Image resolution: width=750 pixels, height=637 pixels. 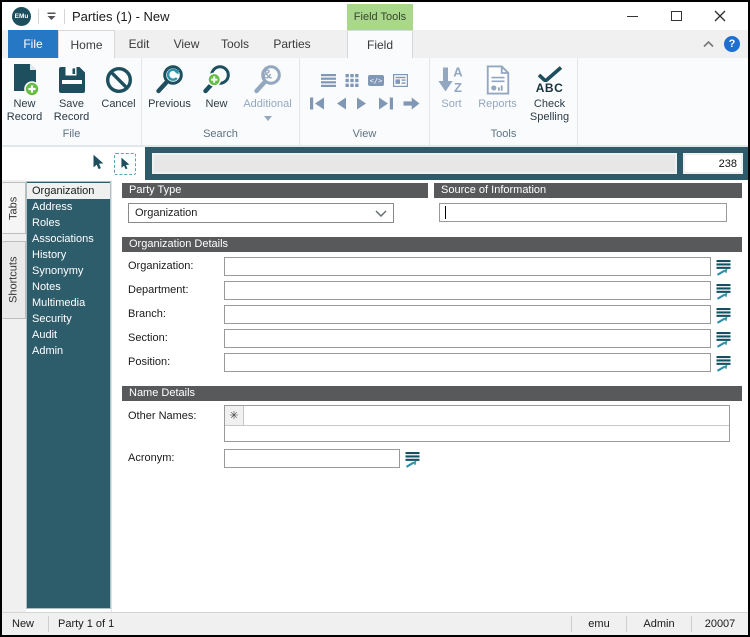 I want to click on help-icon: ?, so click(x=732, y=44).